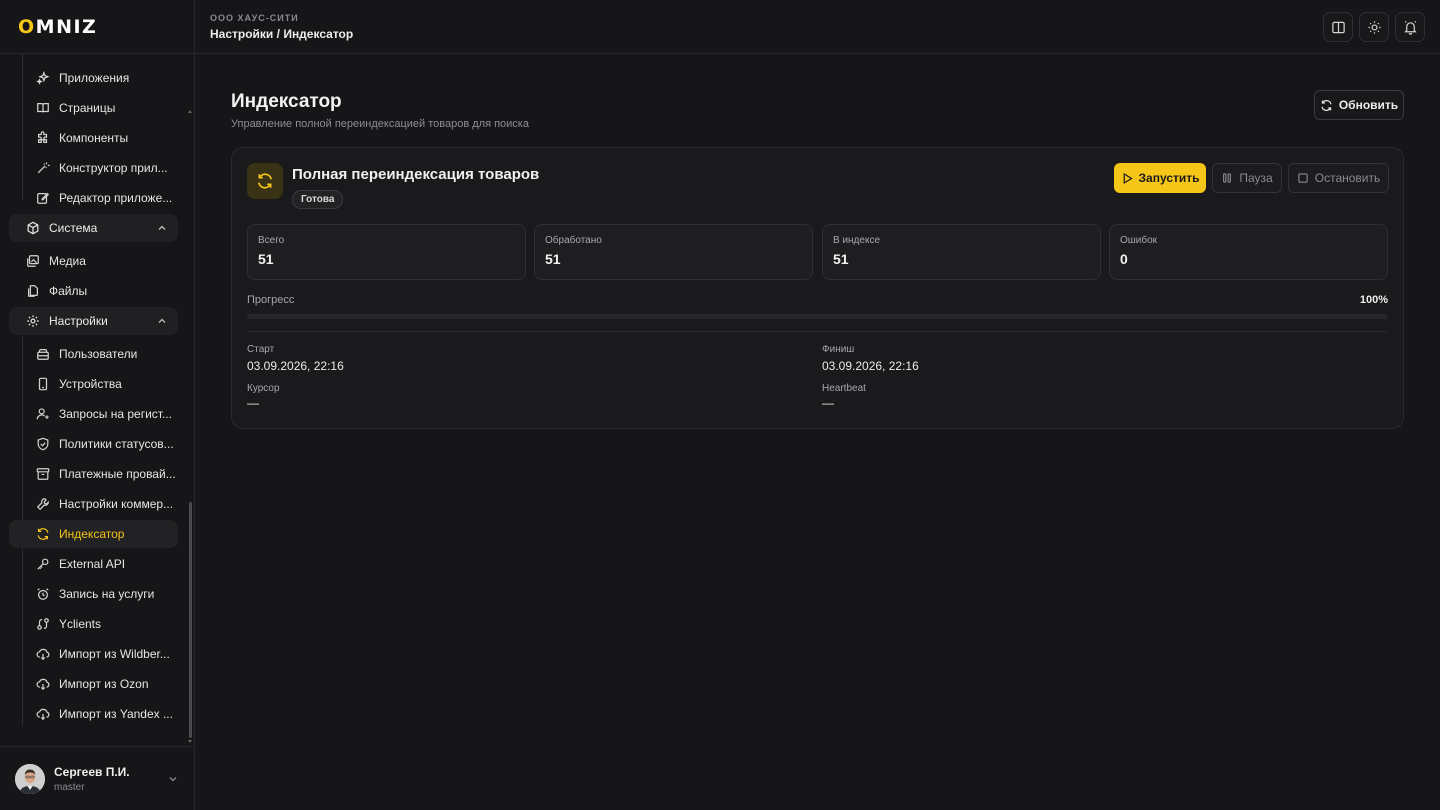 The height and width of the screenshot is (810, 1440). I want to click on sidebar-item-components: Компоненты, so click(103, 138).